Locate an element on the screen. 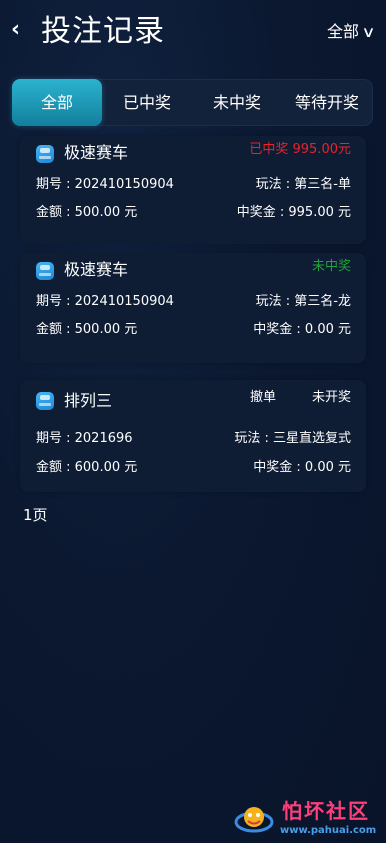 The height and width of the screenshot is (843, 386). filter-dropdown: 全部 ∨ is located at coordinates (351, 32).